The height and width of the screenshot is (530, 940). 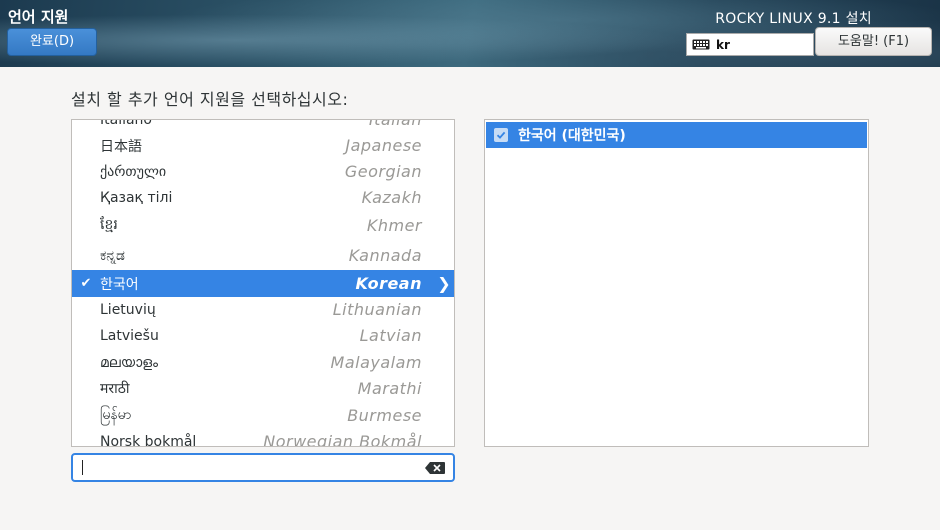 What do you see at coordinates (389, 388) in the screenshot?
I see `language-english-name: Marathi` at bounding box center [389, 388].